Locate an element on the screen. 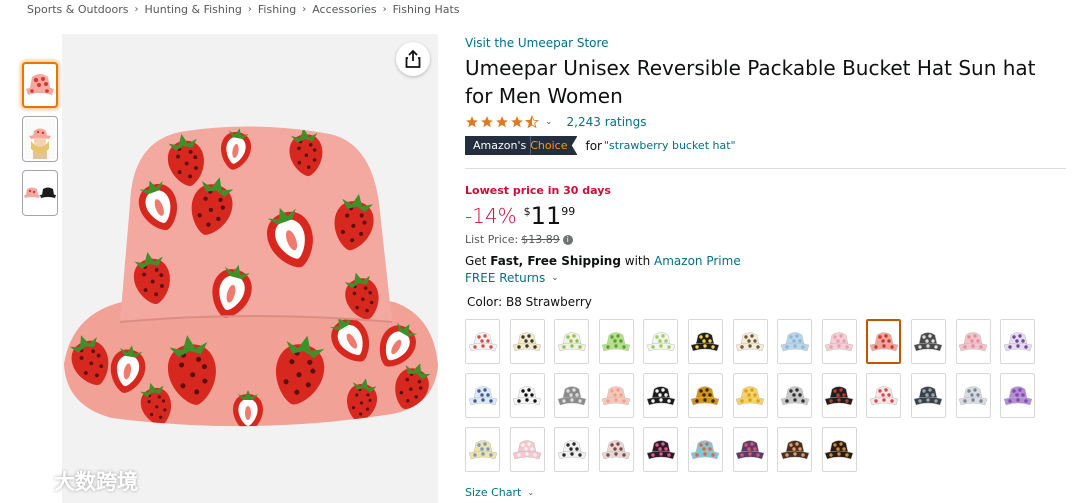 The width and height of the screenshot is (1080, 503). size-chart-link: Size Chart ⌄ is located at coordinates (499, 492).